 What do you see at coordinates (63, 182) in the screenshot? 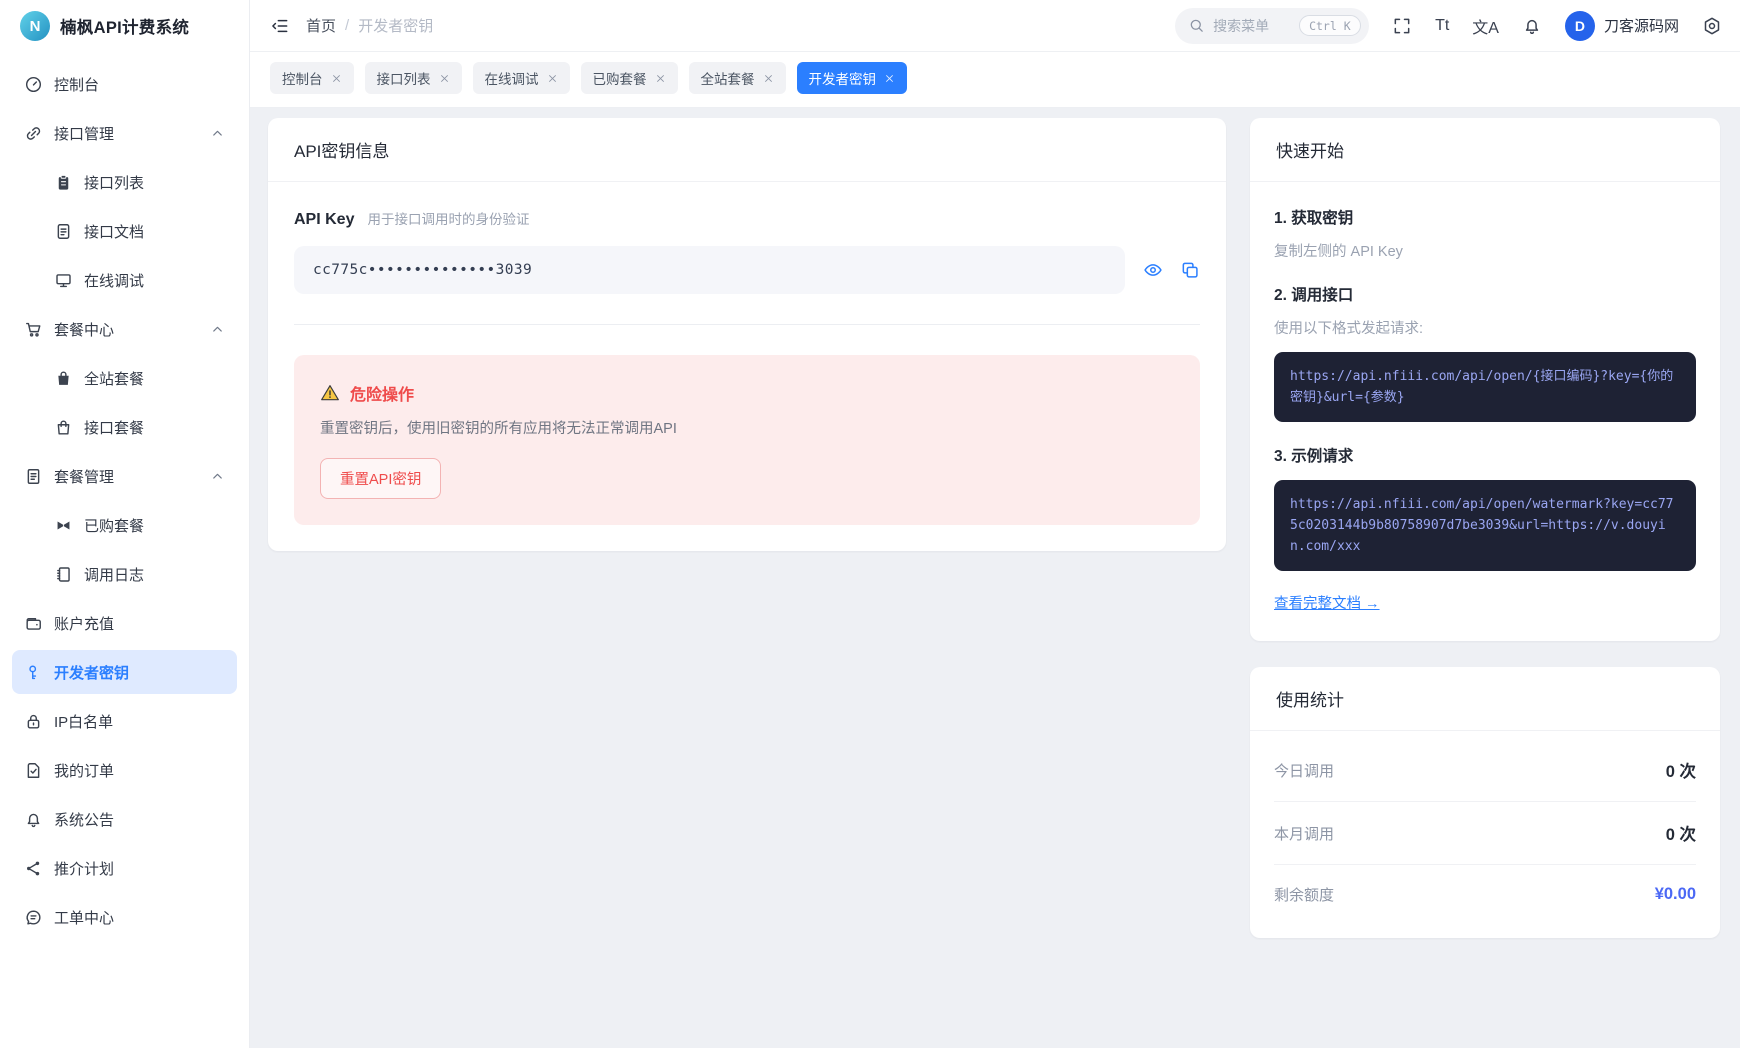
I see `clipboard-icon` at bounding box center [63, 182].